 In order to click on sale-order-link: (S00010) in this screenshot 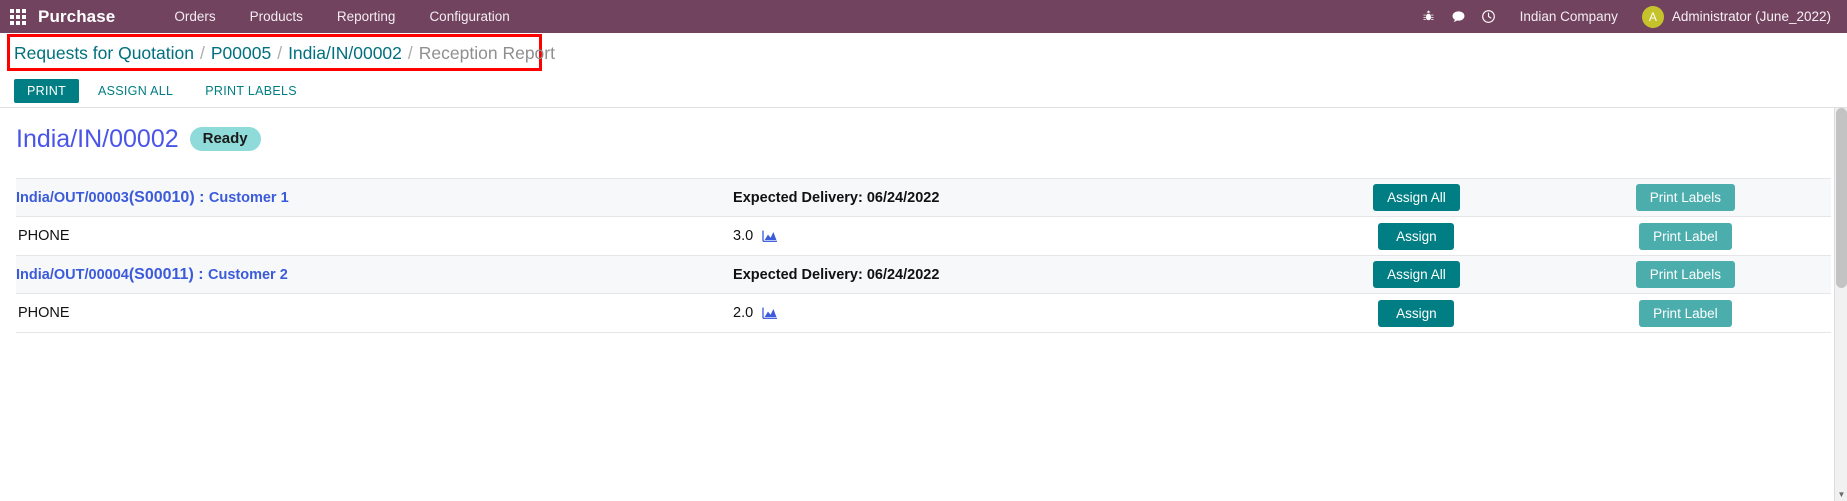, I will do `click(162, 197)`.